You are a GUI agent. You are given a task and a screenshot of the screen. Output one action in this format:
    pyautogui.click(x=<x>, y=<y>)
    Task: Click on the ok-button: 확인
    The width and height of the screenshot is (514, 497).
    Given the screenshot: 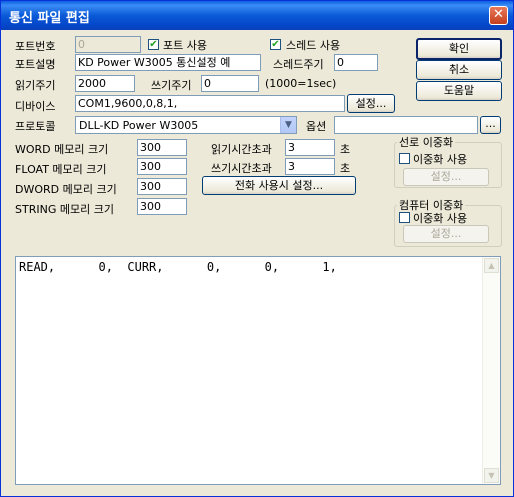 What is the action you would take?
    pyautogui.click(x=459, y=49)
    